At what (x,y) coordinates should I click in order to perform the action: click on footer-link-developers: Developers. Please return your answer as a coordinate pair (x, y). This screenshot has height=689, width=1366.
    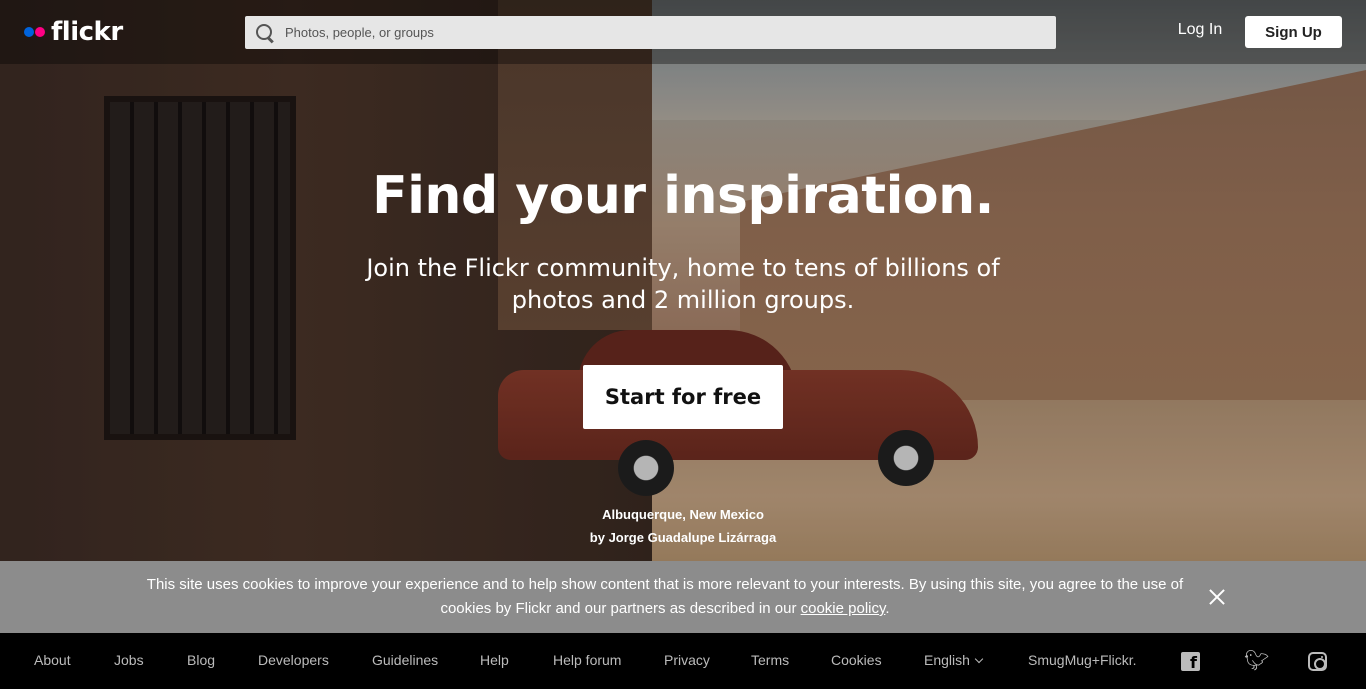
    Looking at the image, I should click on (293, 660).